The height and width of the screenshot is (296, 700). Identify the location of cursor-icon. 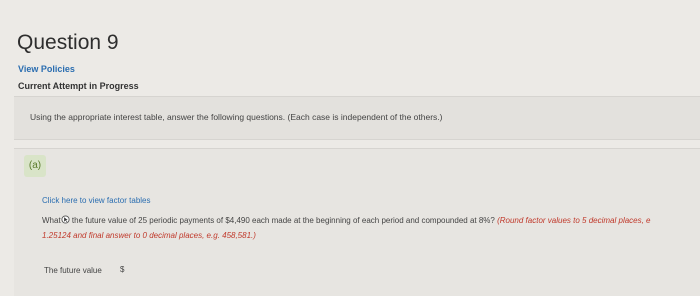
(65, 219).